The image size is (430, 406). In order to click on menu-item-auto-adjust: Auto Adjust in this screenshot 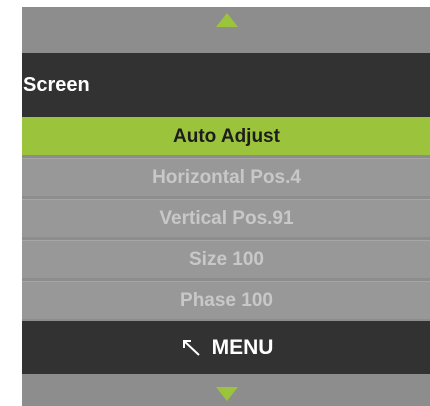, I will do `click(226, 136)`.